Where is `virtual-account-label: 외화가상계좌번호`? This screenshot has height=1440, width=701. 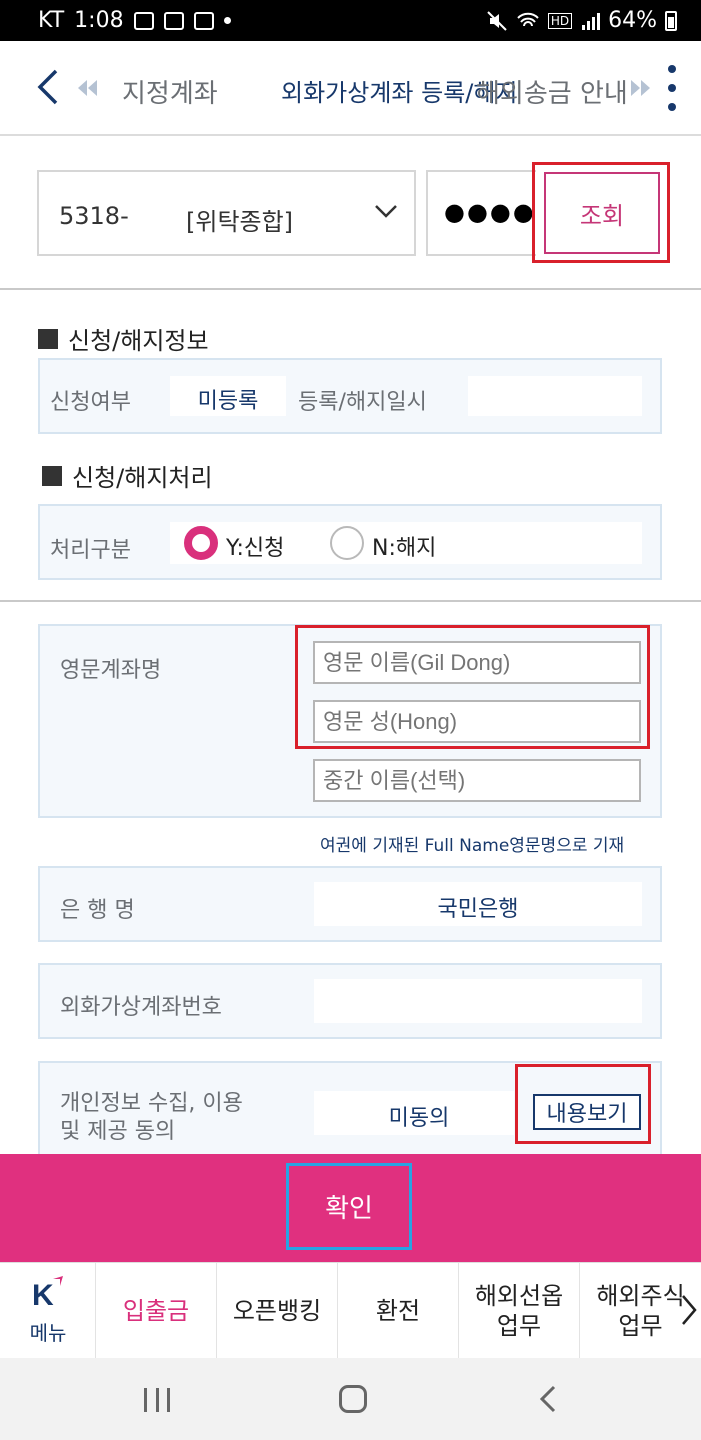
virtual-account-label: 외화가상계좌번호 is located at coordinates (141, 1007).